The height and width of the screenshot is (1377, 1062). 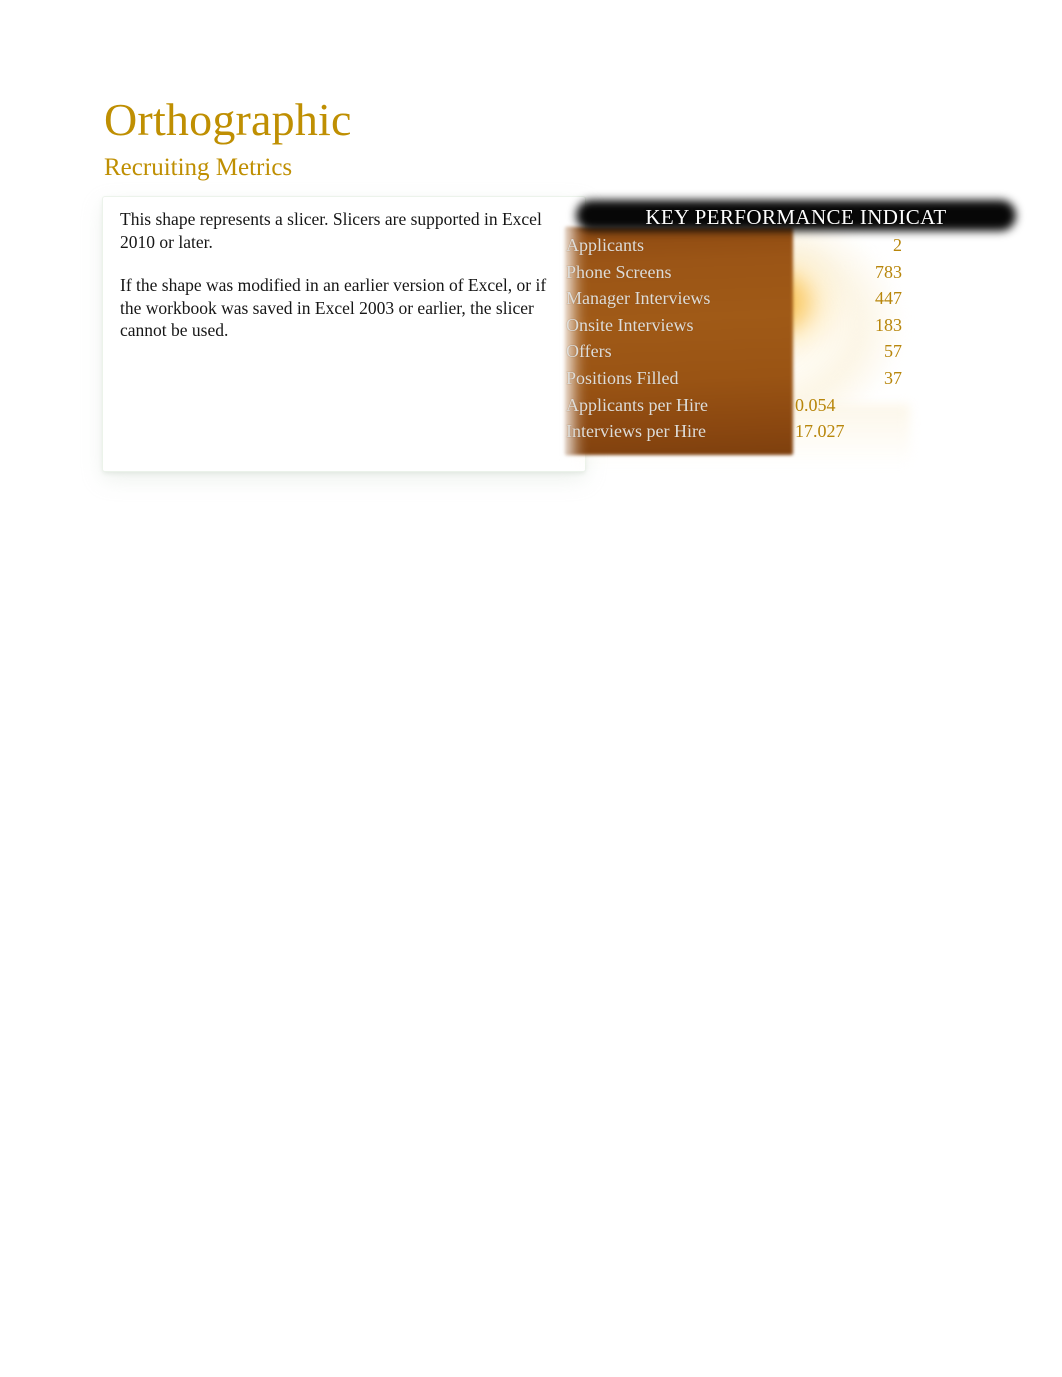 I want to click on title-area: Orthographic Recruiting Metrics, so click(x=454, y=138).